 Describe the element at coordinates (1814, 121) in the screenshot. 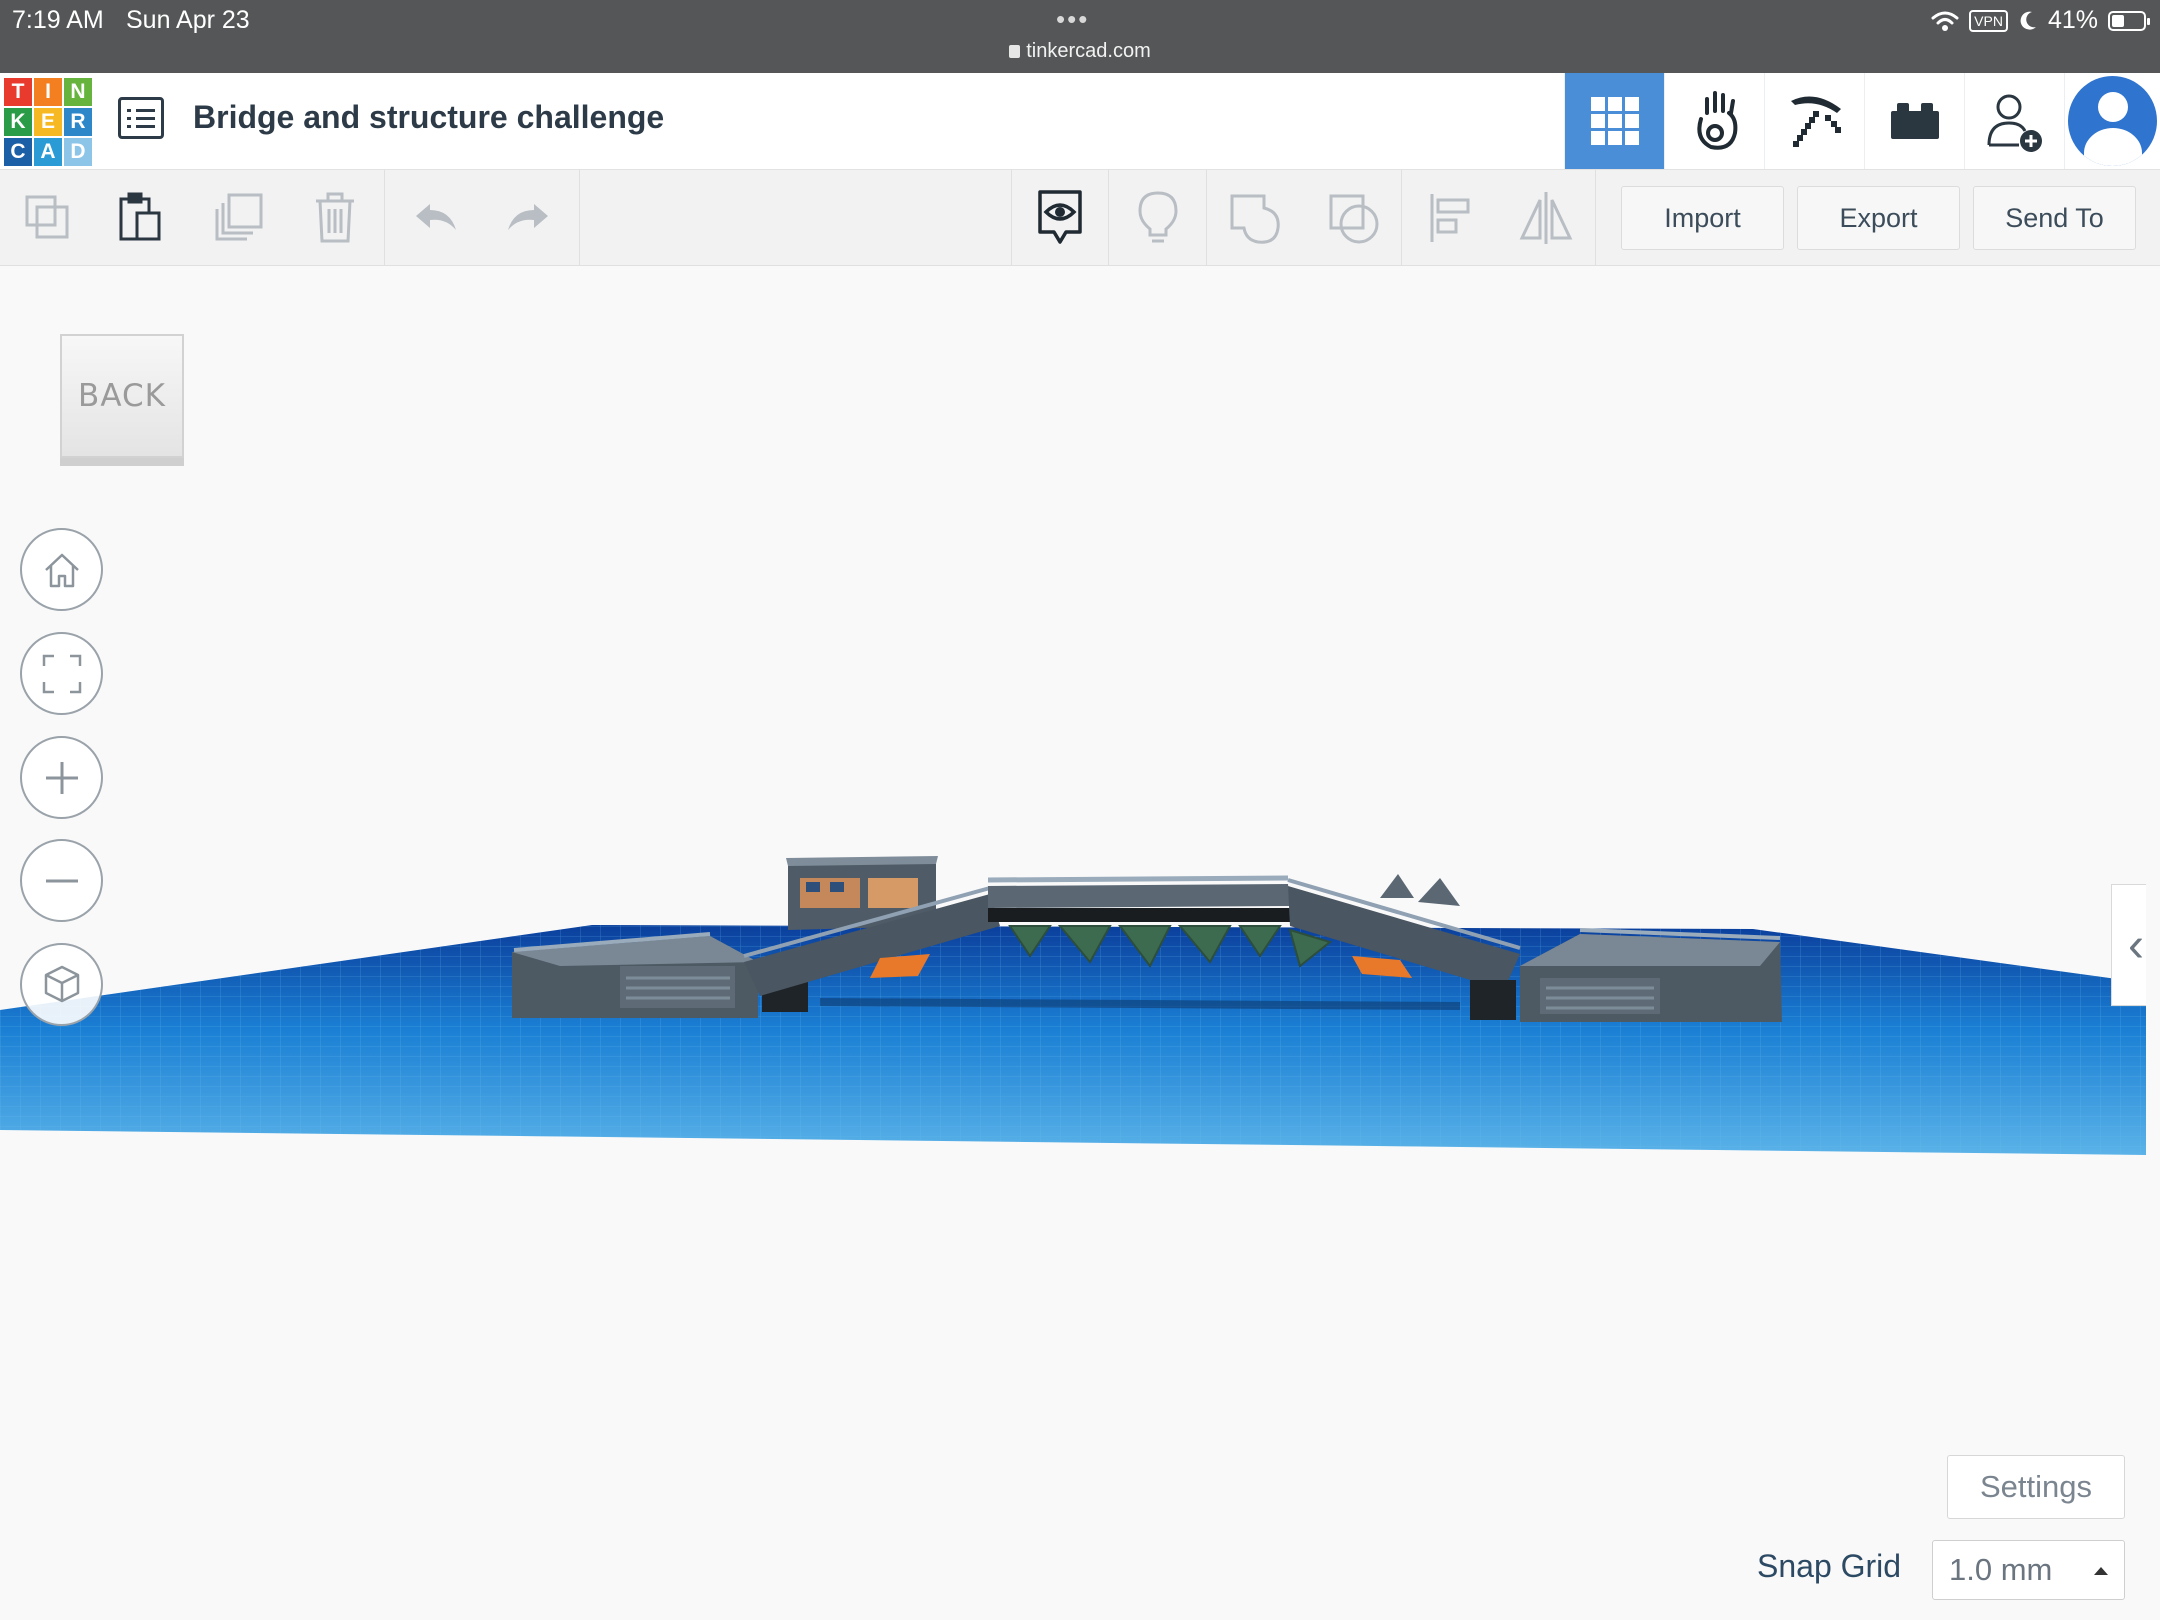

I see `bricks-view-icon` at that location.